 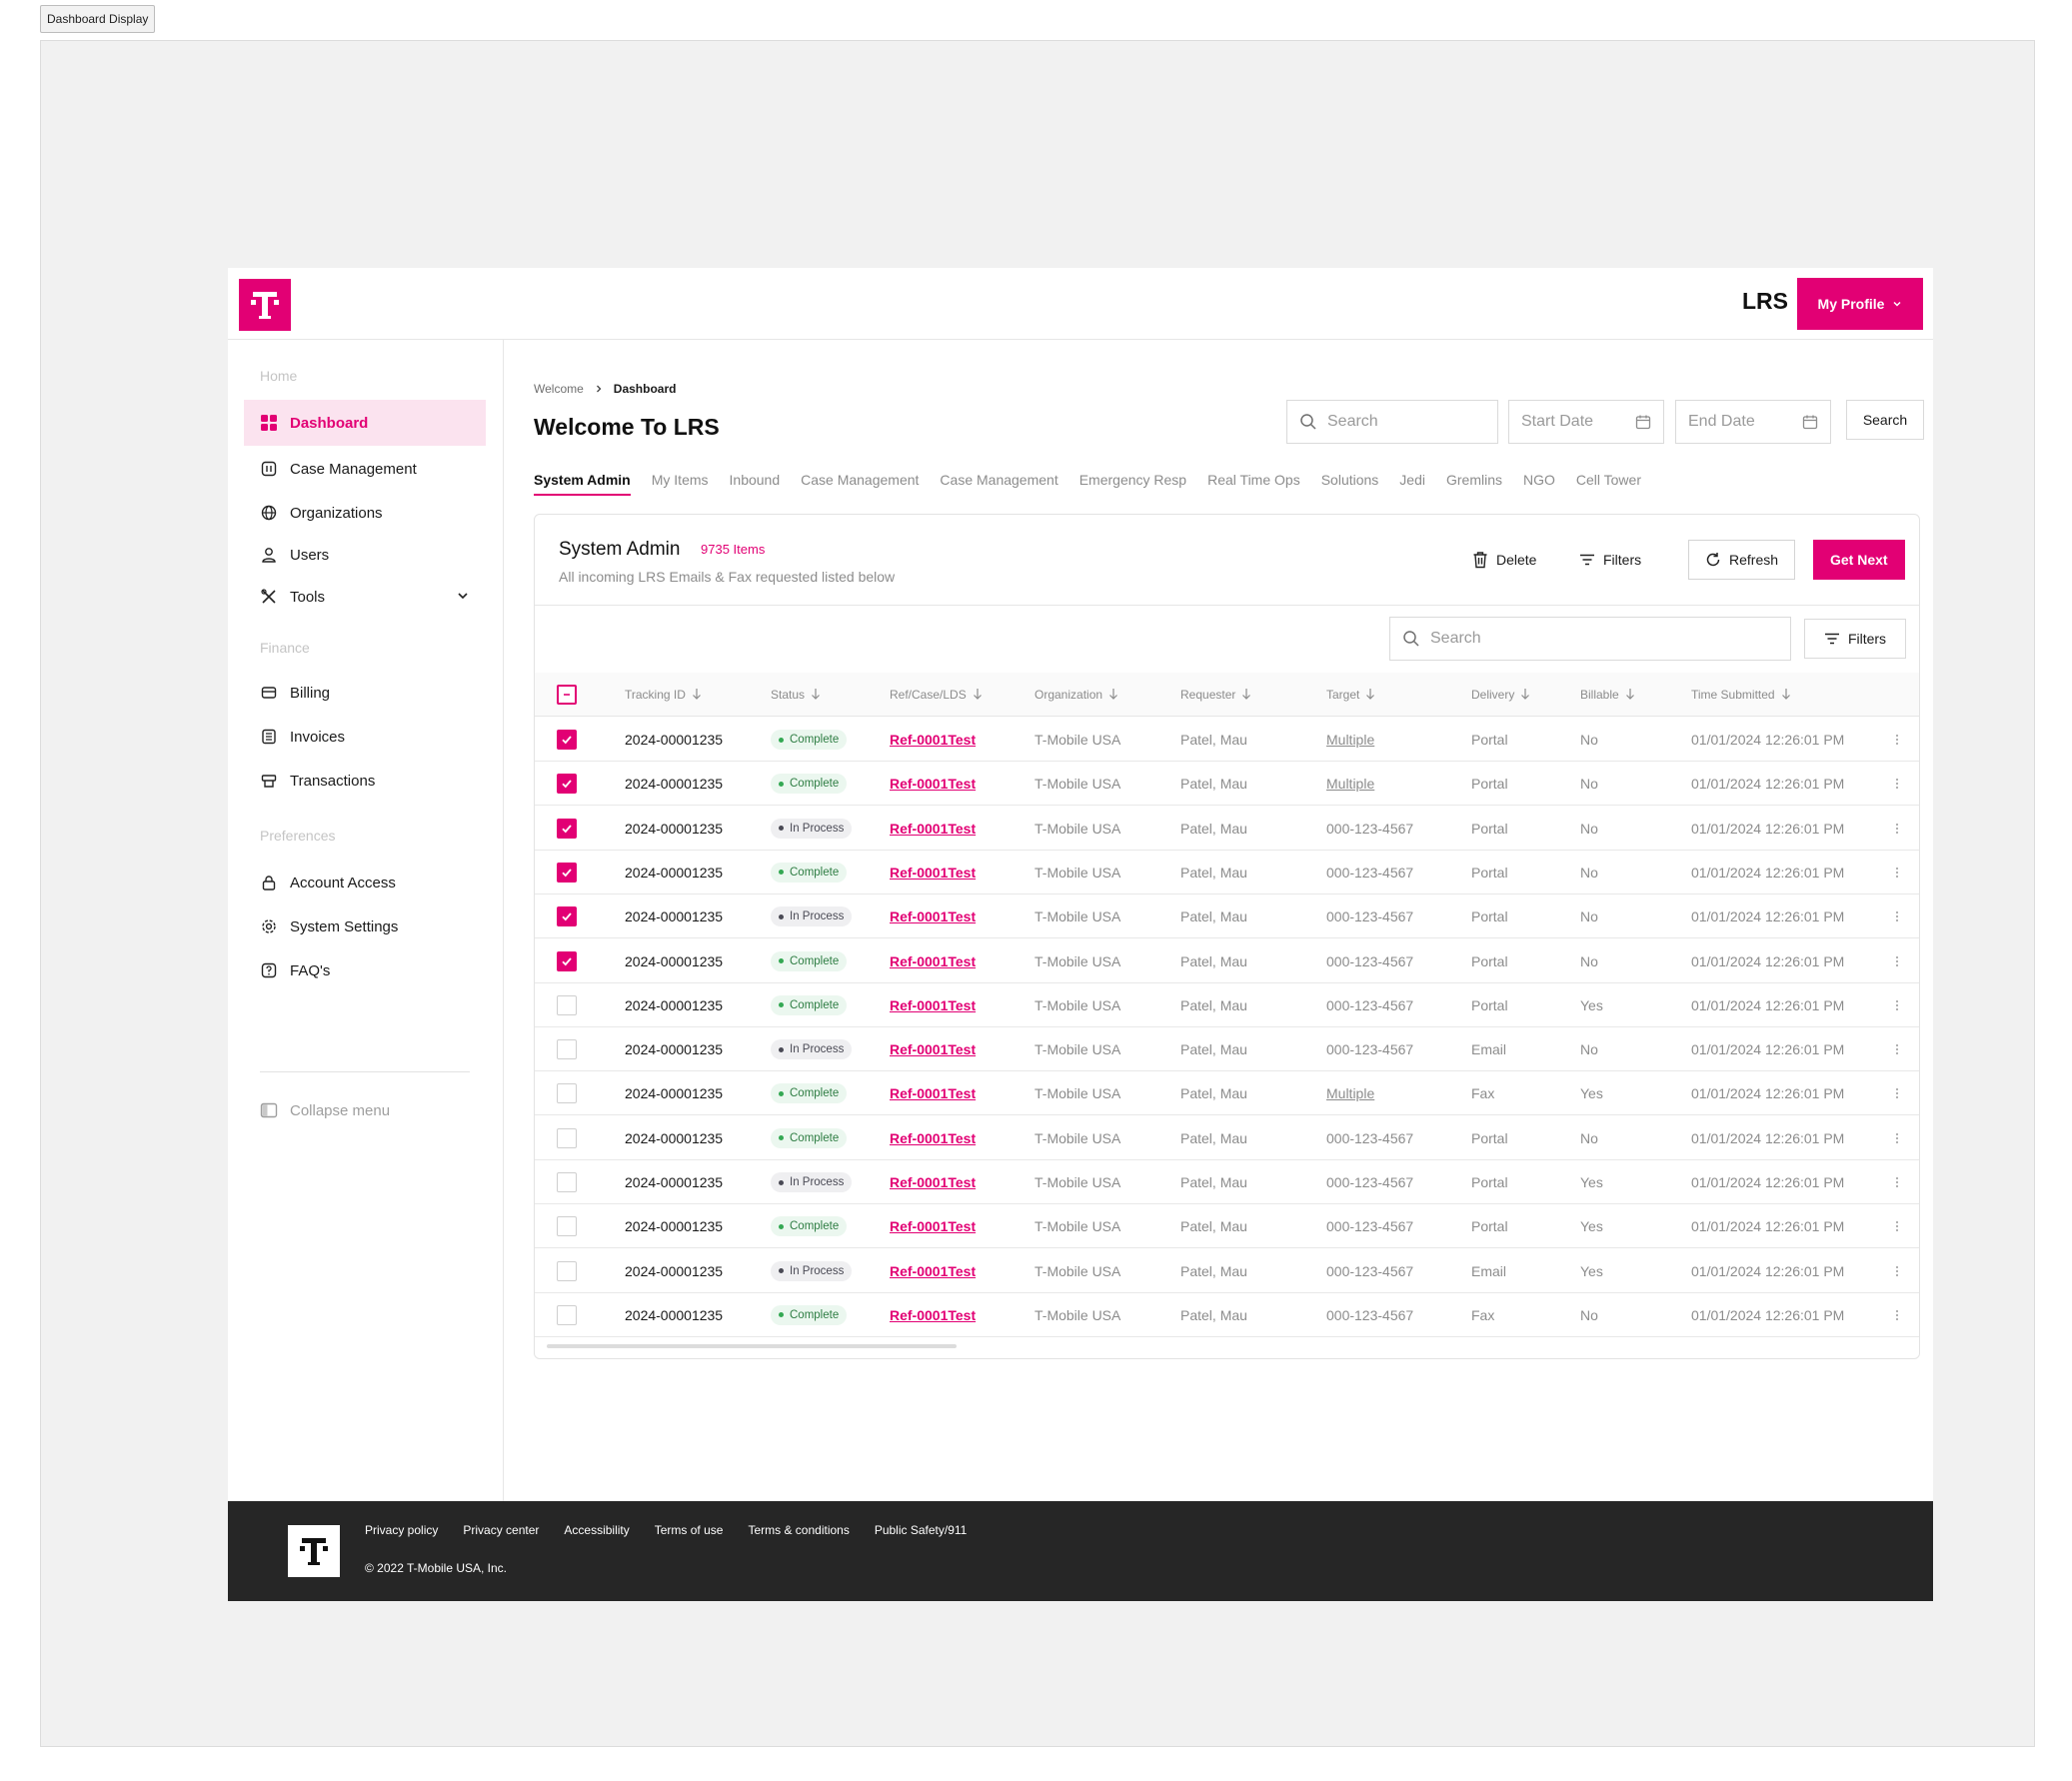 What do you see at coordinates (463, 596) in the screenshot?
I see `chevron-down-icon` at bounding box center [463, 596].